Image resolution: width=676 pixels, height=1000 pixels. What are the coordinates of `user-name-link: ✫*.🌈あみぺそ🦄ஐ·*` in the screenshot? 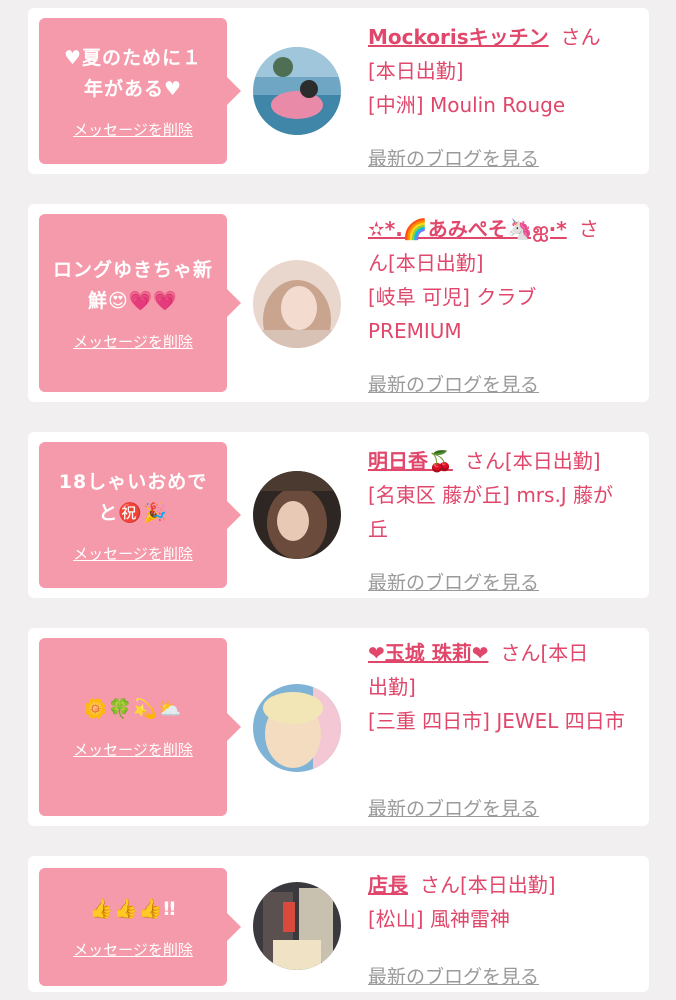 It's located at (467, 229).